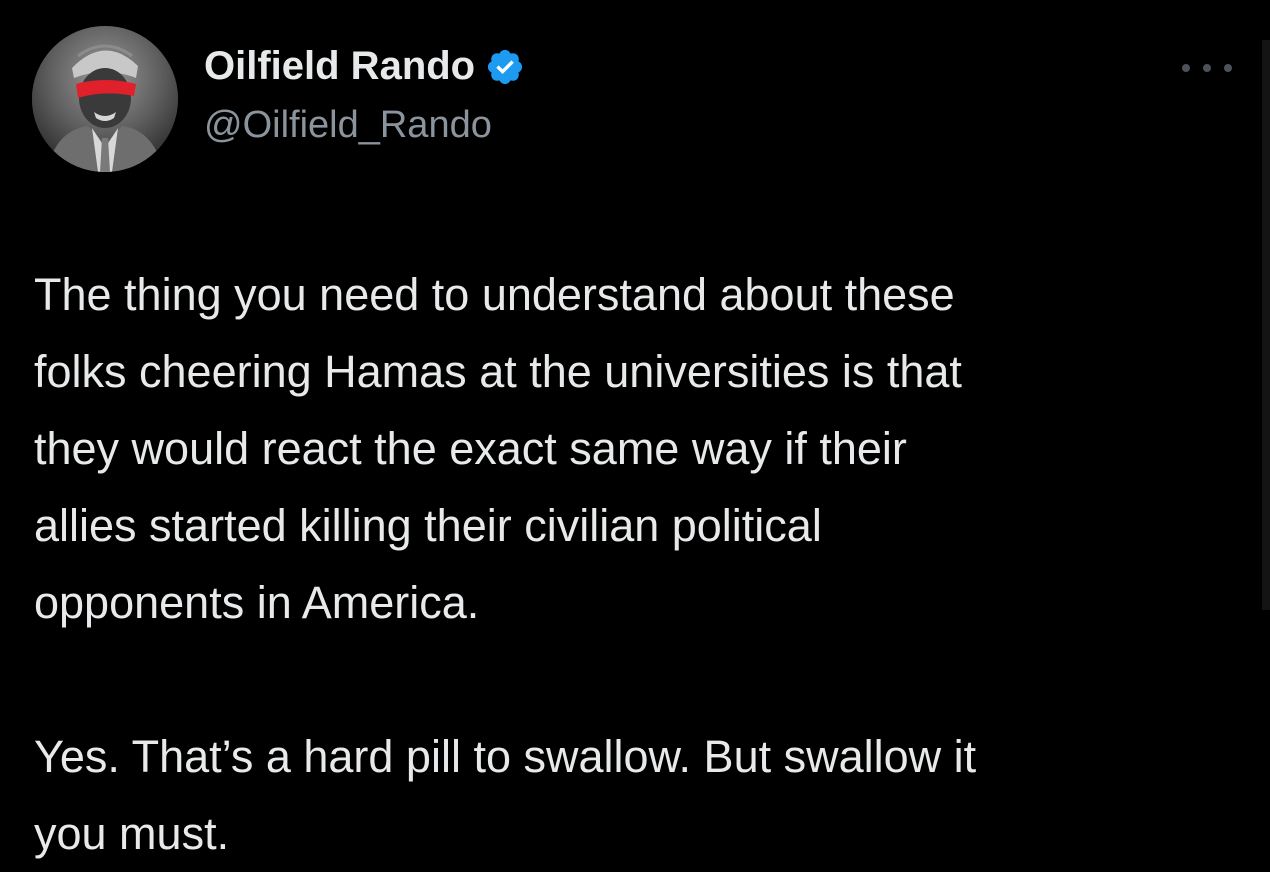 The image size is (1270, 872). I want to click on more-options-button, so click(1207, 68).